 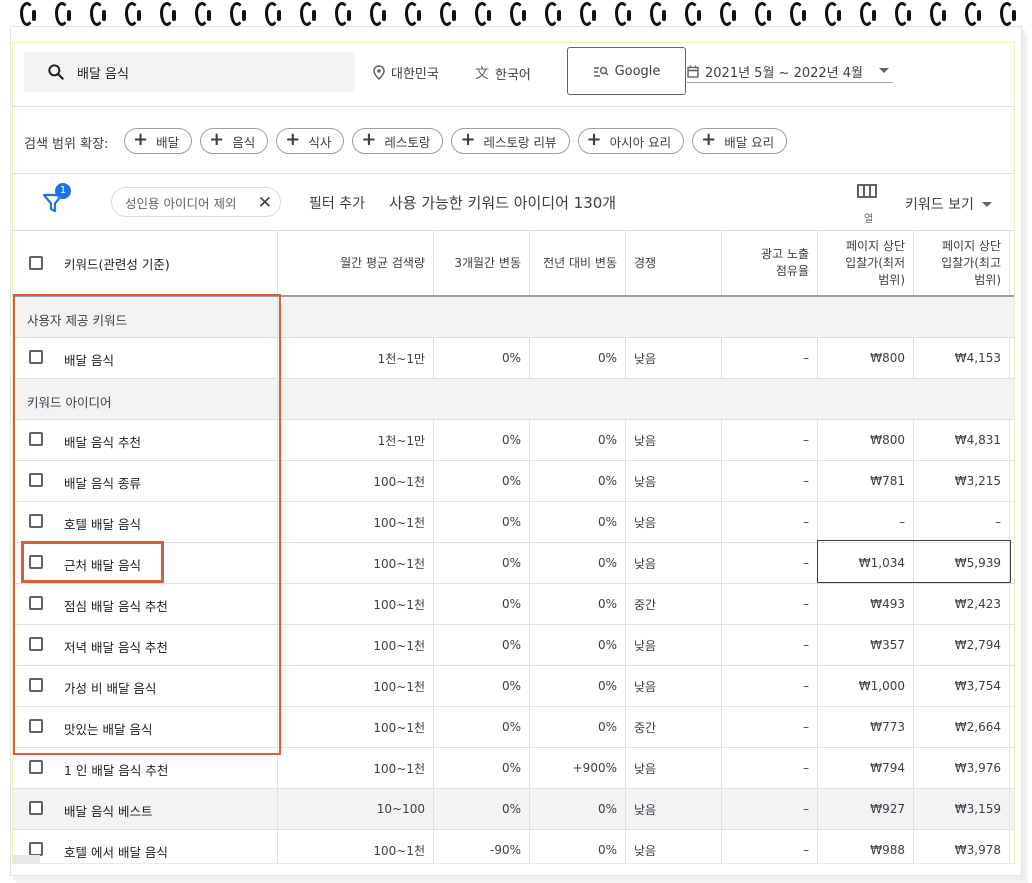 I want to click on table-row: 배달 음식 베스트 10~100 0% 0% 낮음 – ₩927 ₩3,159, so click(x=513, y=809).